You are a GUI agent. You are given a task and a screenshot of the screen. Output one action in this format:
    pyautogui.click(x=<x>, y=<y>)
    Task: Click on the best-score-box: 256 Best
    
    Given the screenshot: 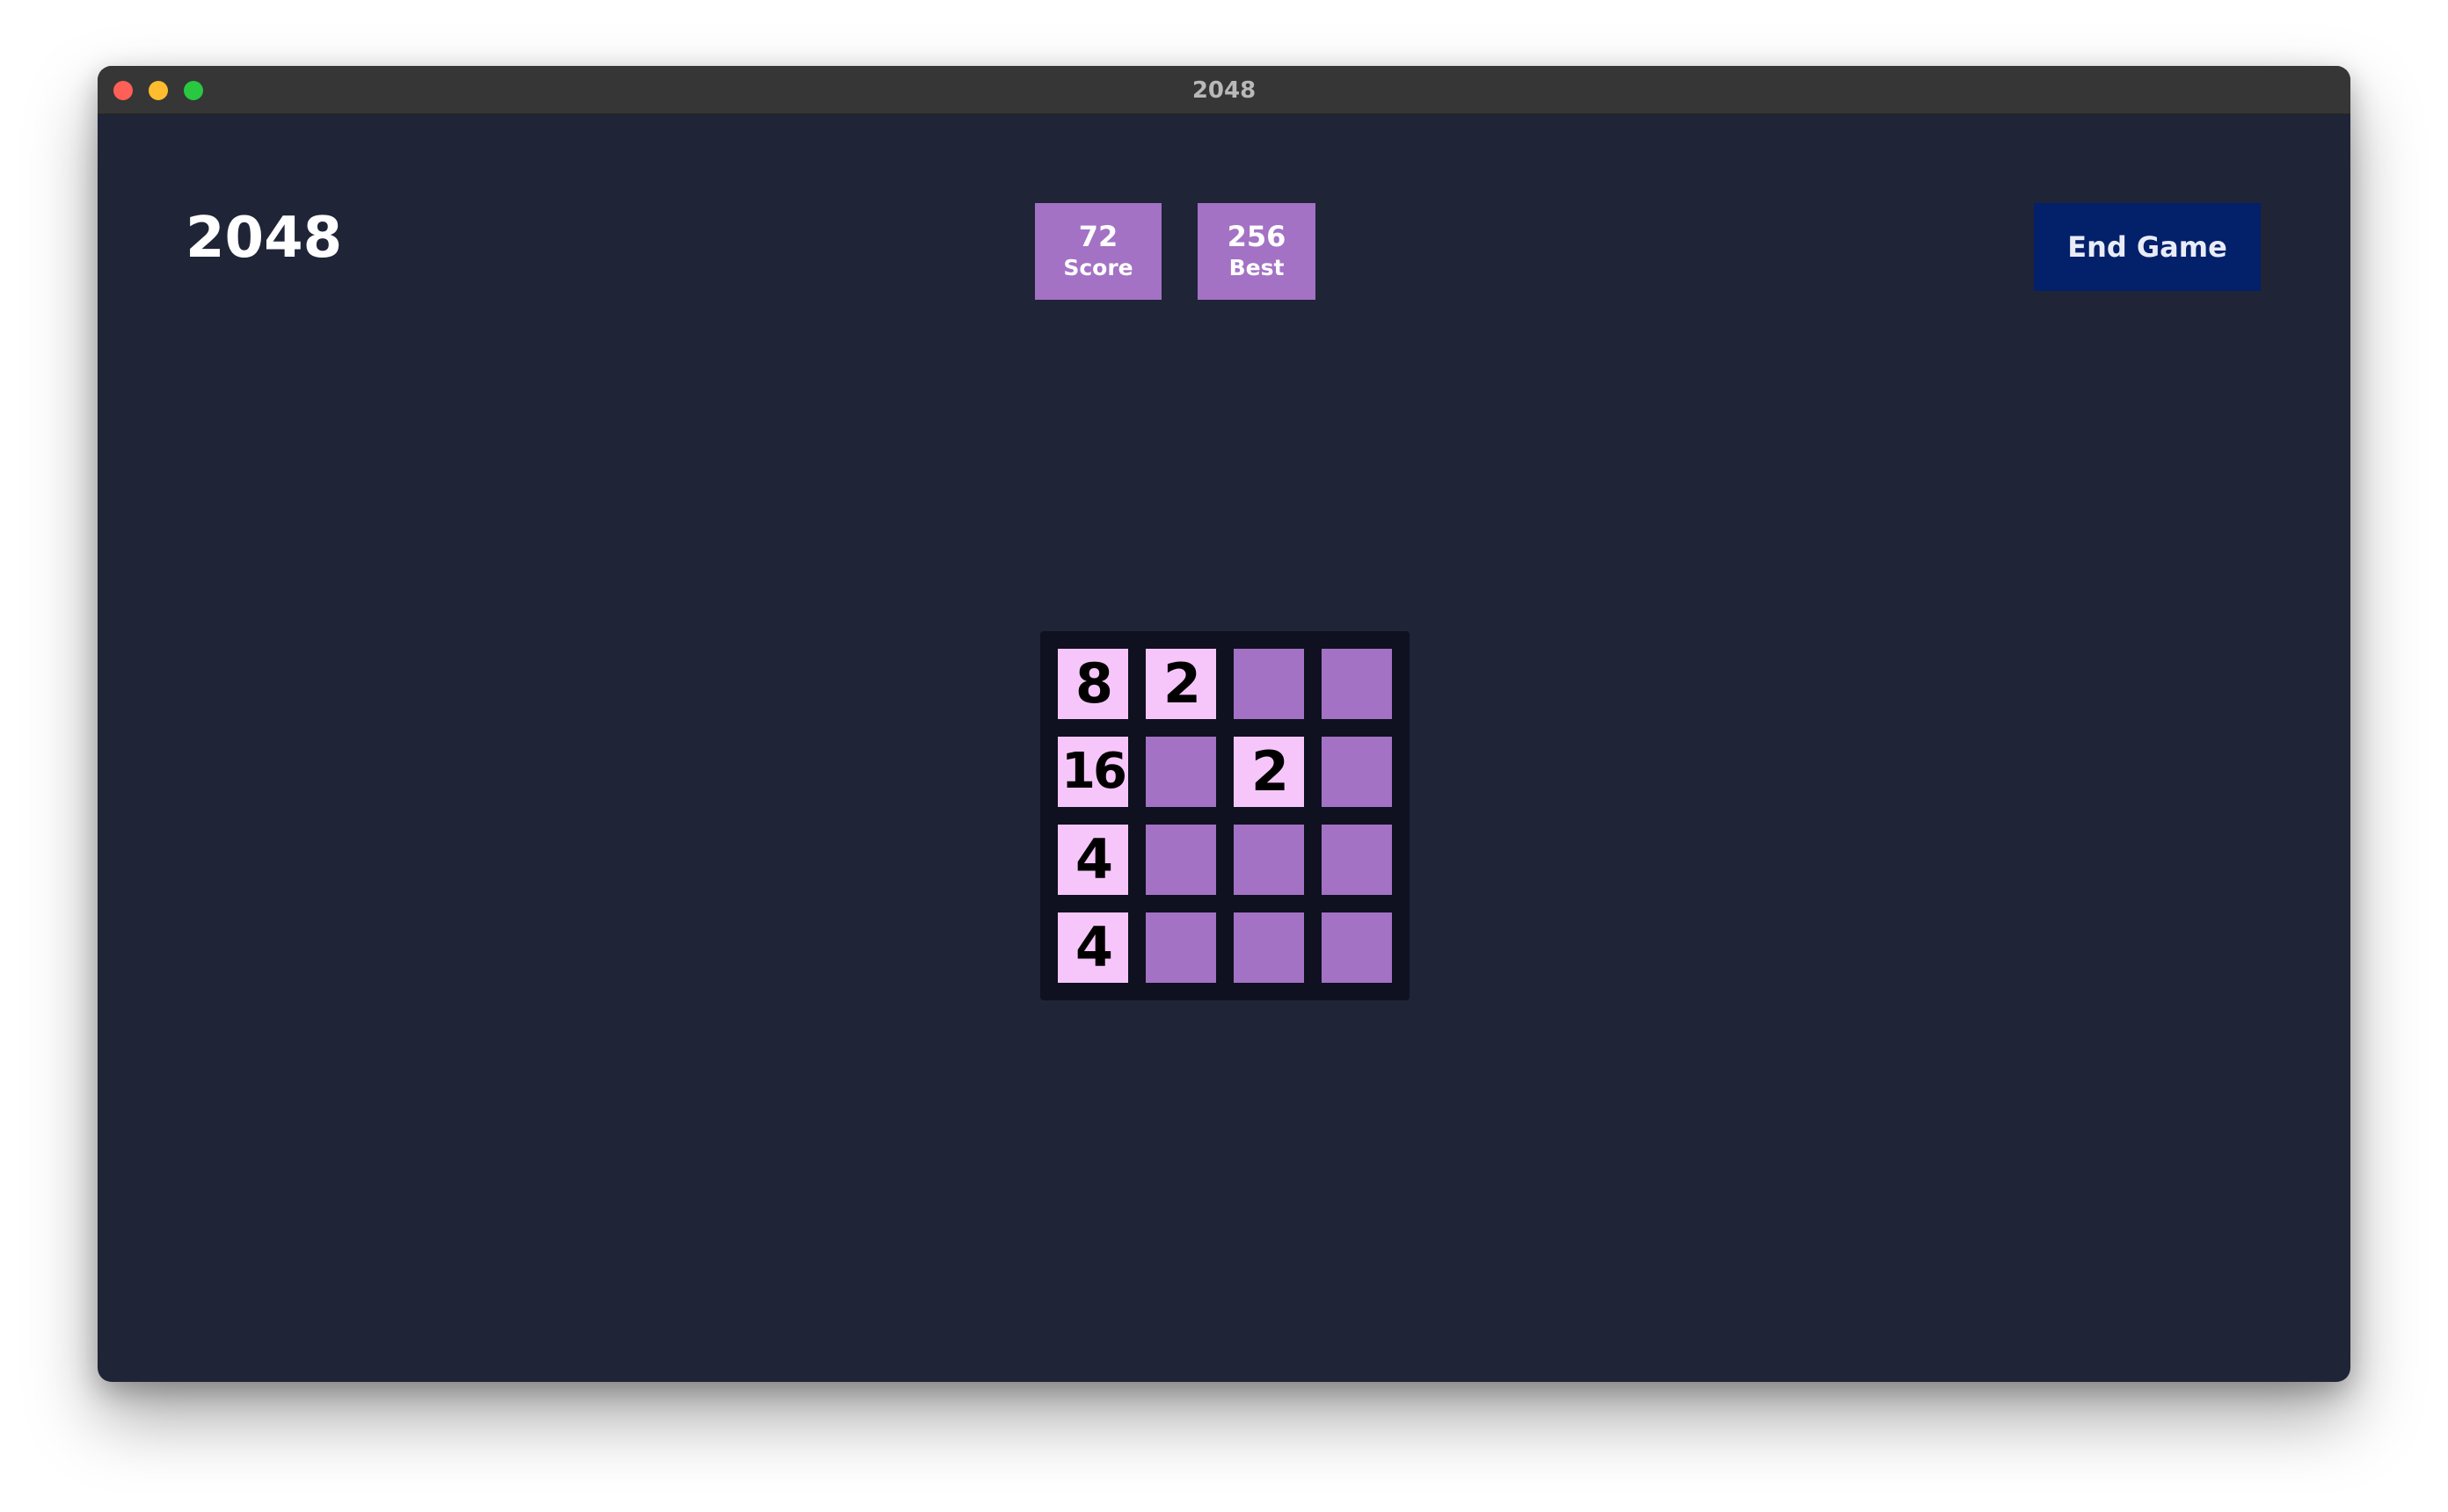 What is the action you would take?
    pyautogui.click(x=1256, y=252)
    